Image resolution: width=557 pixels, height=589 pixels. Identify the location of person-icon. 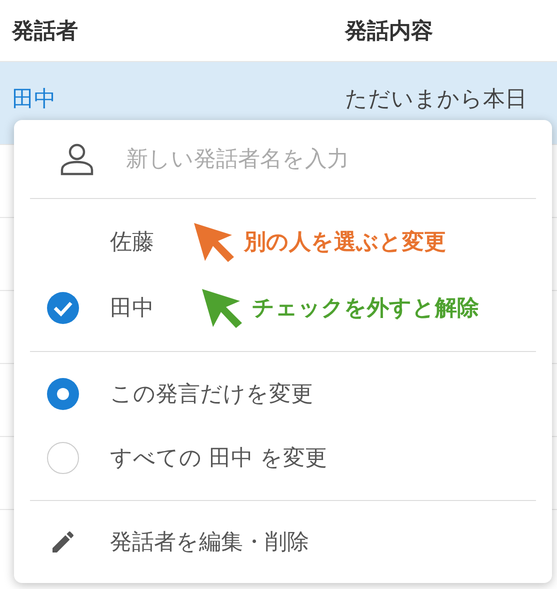
(77, 159).